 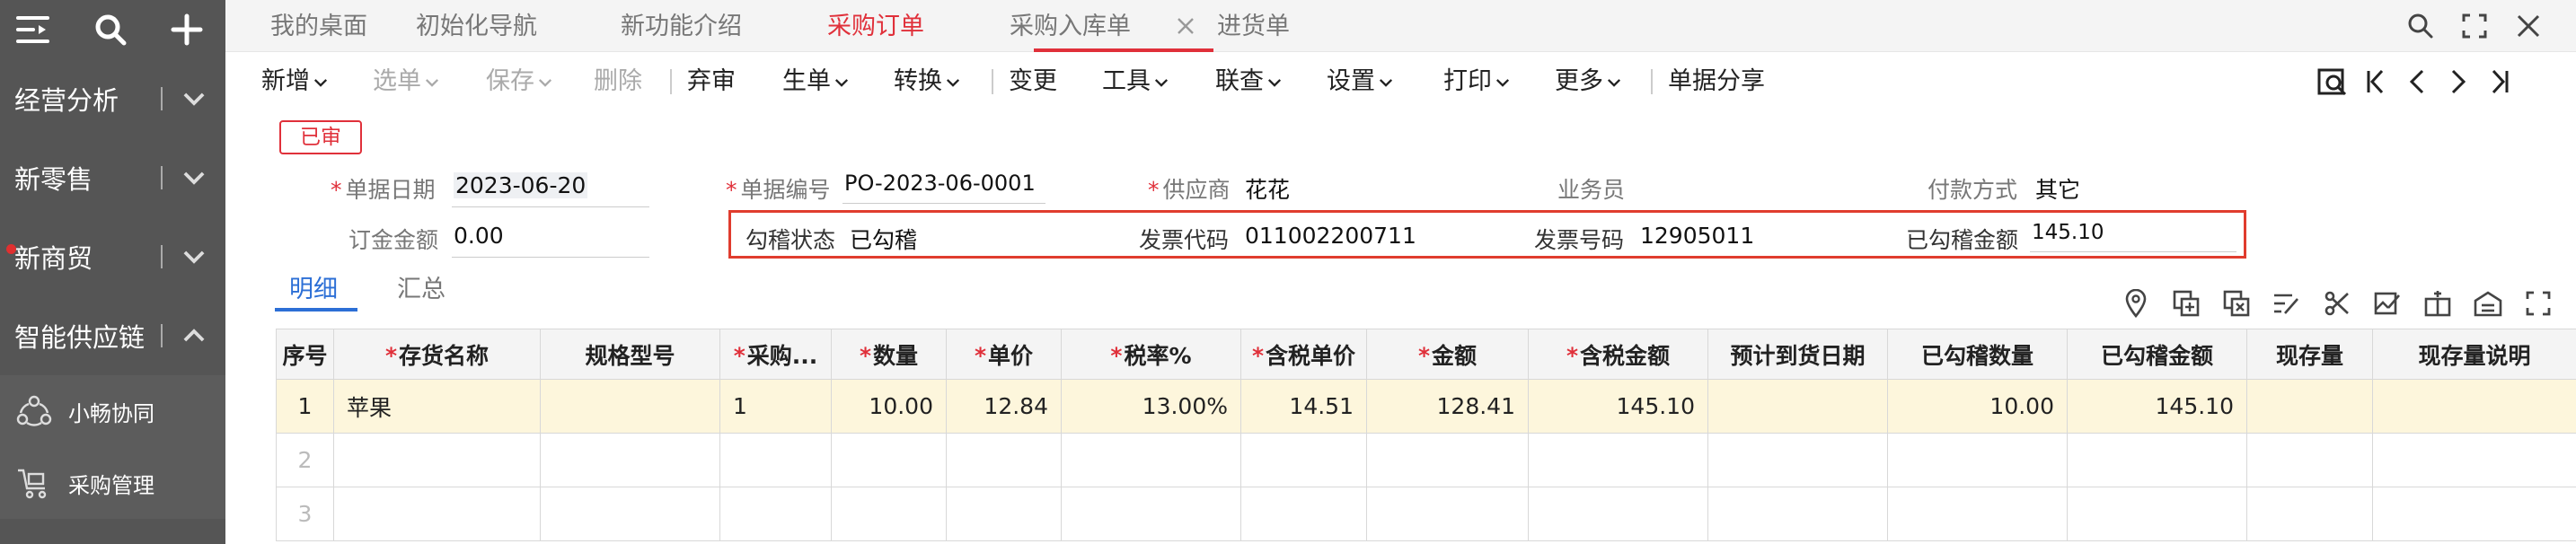 What do you see at coordinates (305, 354) in the screenshot?
I see `column-header: 序号` at bounding box center [305, 354].